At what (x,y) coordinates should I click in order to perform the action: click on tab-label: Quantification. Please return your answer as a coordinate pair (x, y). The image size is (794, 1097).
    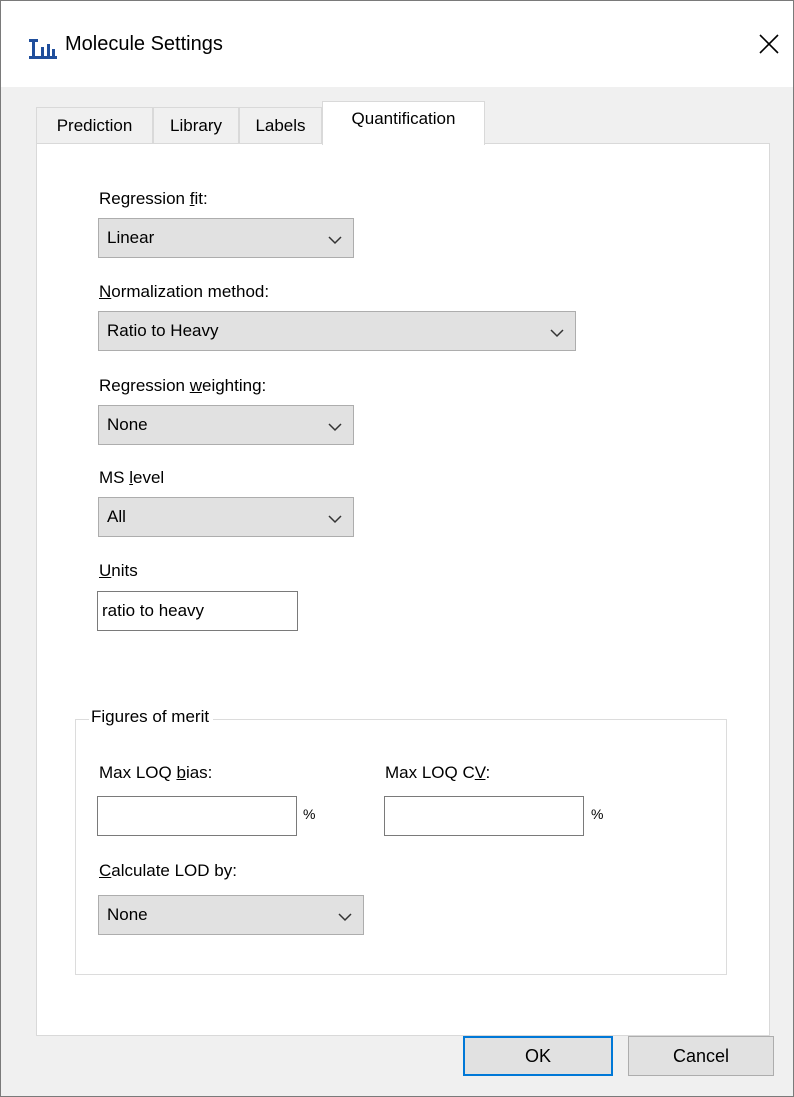
    Looking at the image, I should click on (403, 118).